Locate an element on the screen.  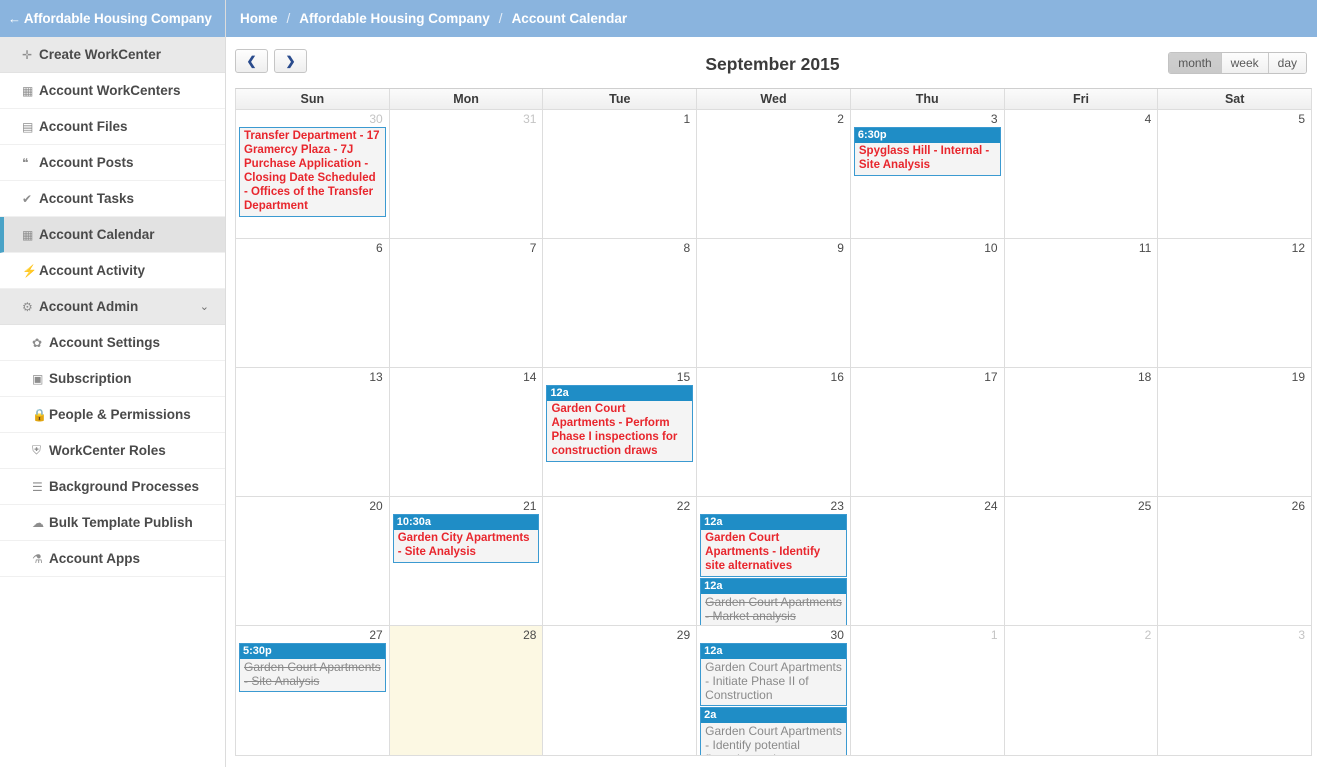
day-number: 12 is located at coordinates (1234, 248).